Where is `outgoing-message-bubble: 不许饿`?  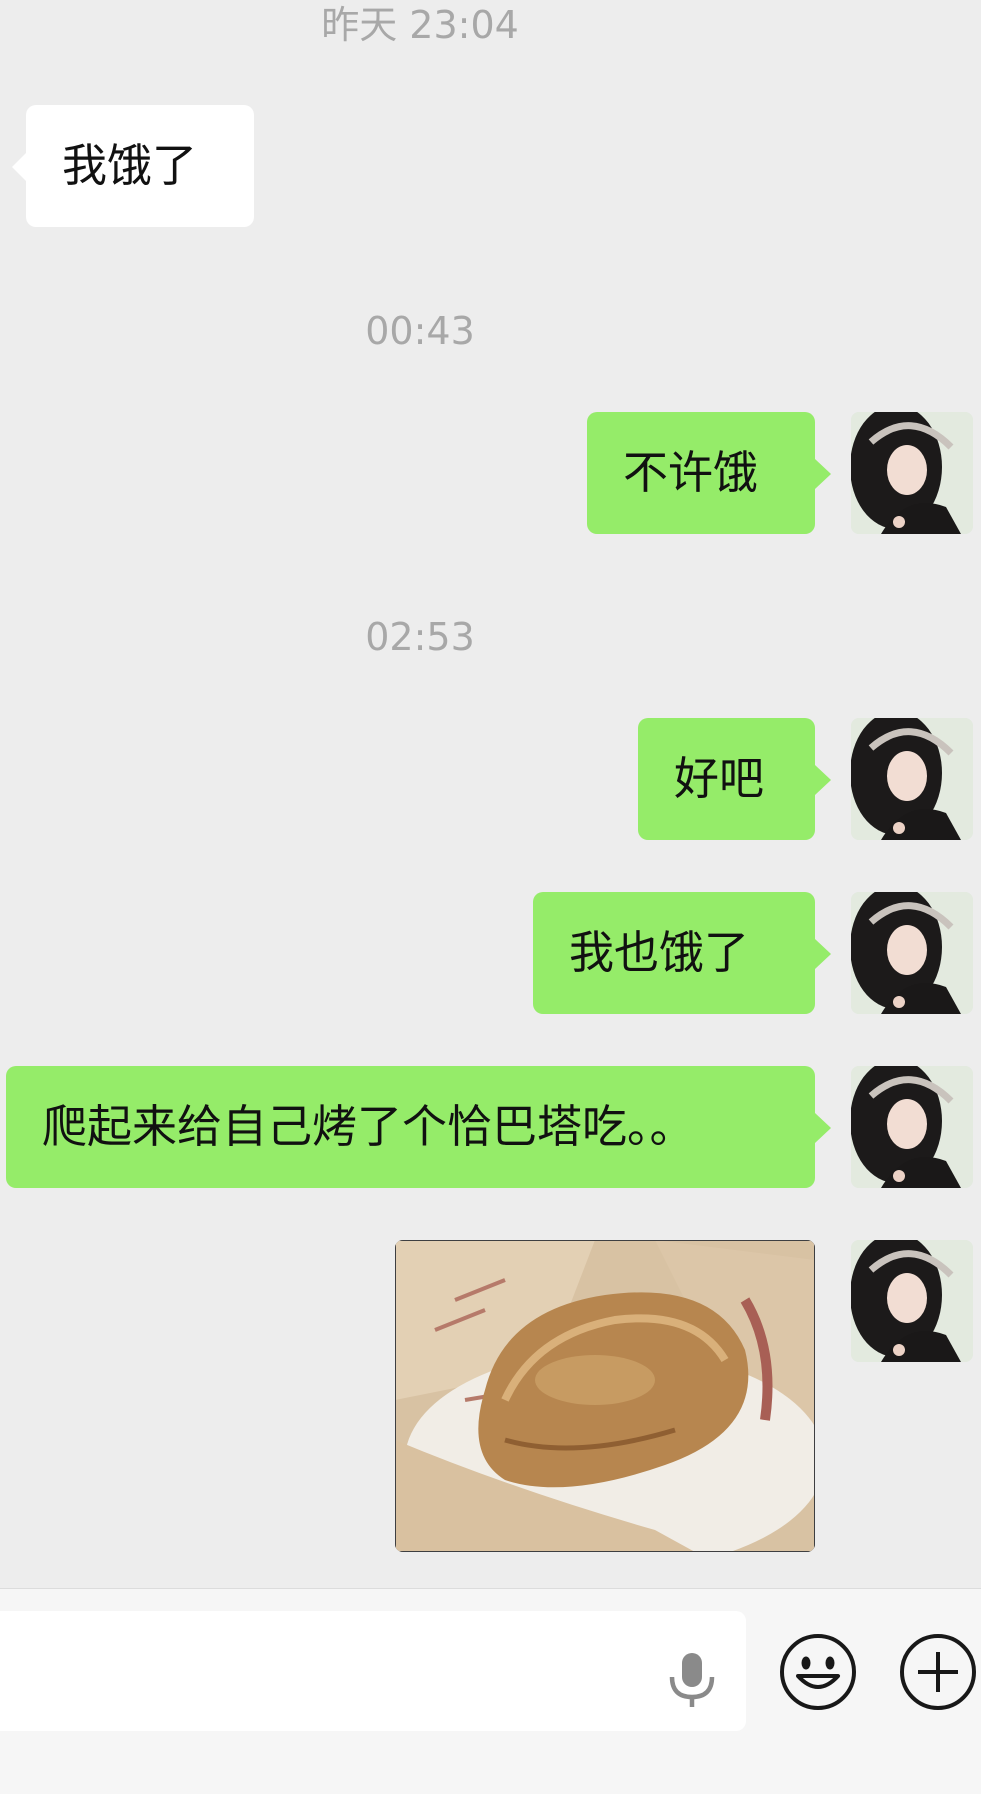 outgoing-message-bubble: 不许饿 is located at coordinates (709, 473).